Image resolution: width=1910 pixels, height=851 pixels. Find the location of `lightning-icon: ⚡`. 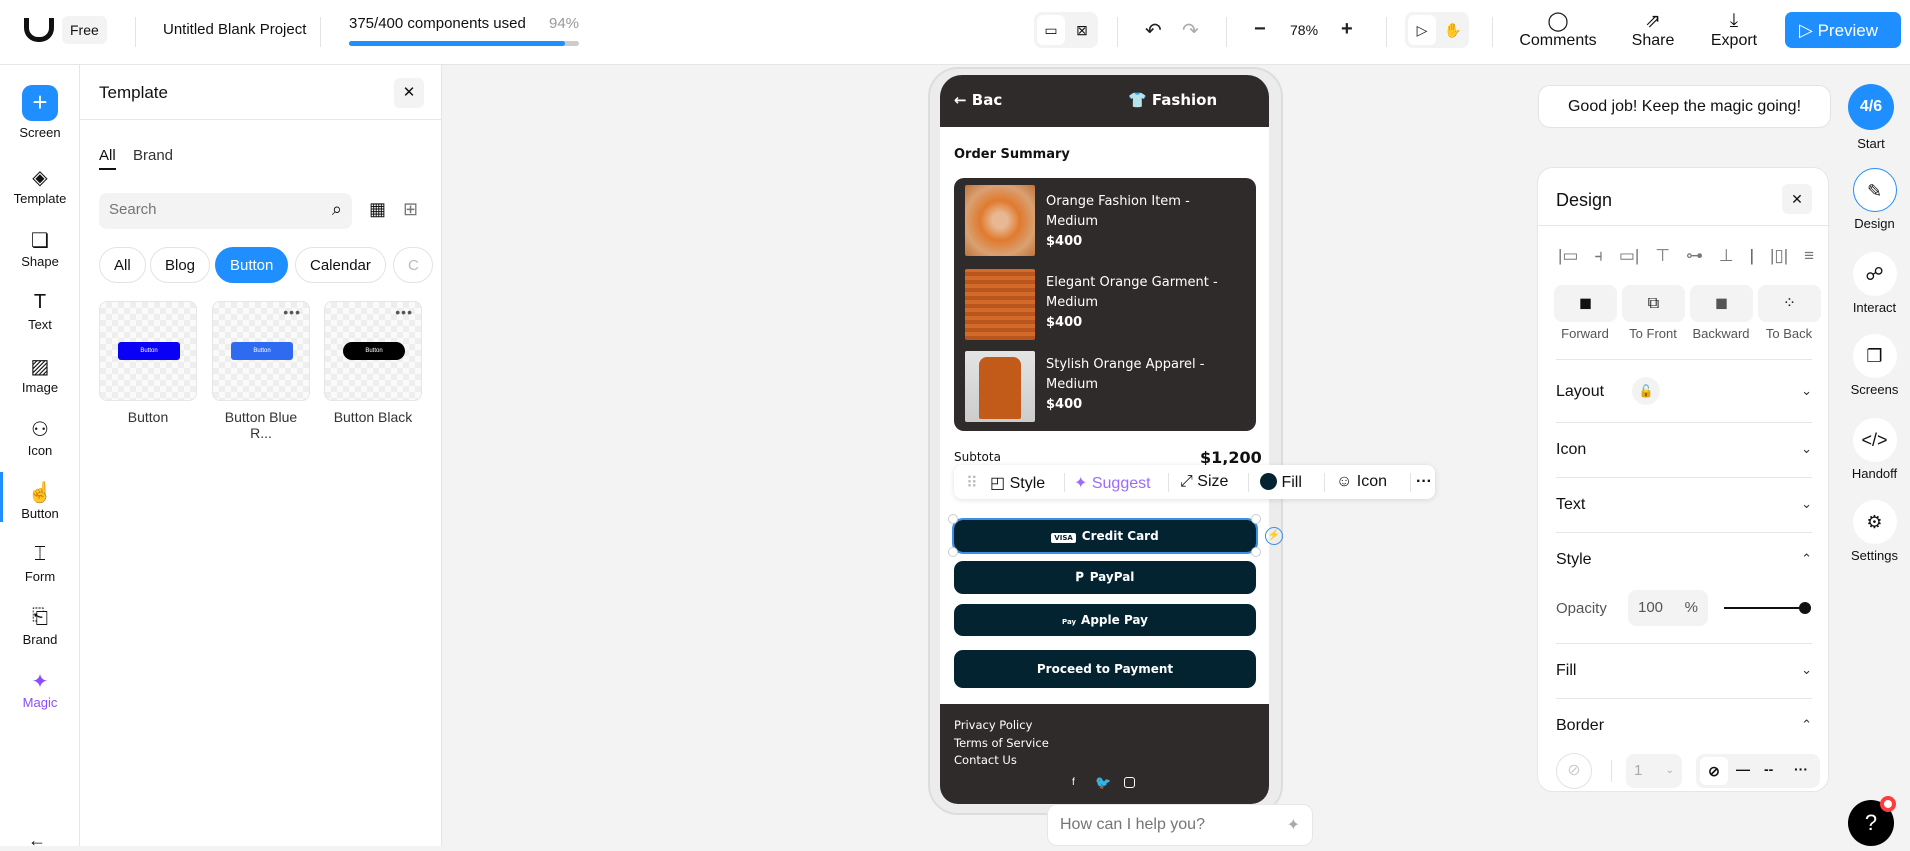

lightning-icon: ⚡ is located at coordinates (1274, 536).